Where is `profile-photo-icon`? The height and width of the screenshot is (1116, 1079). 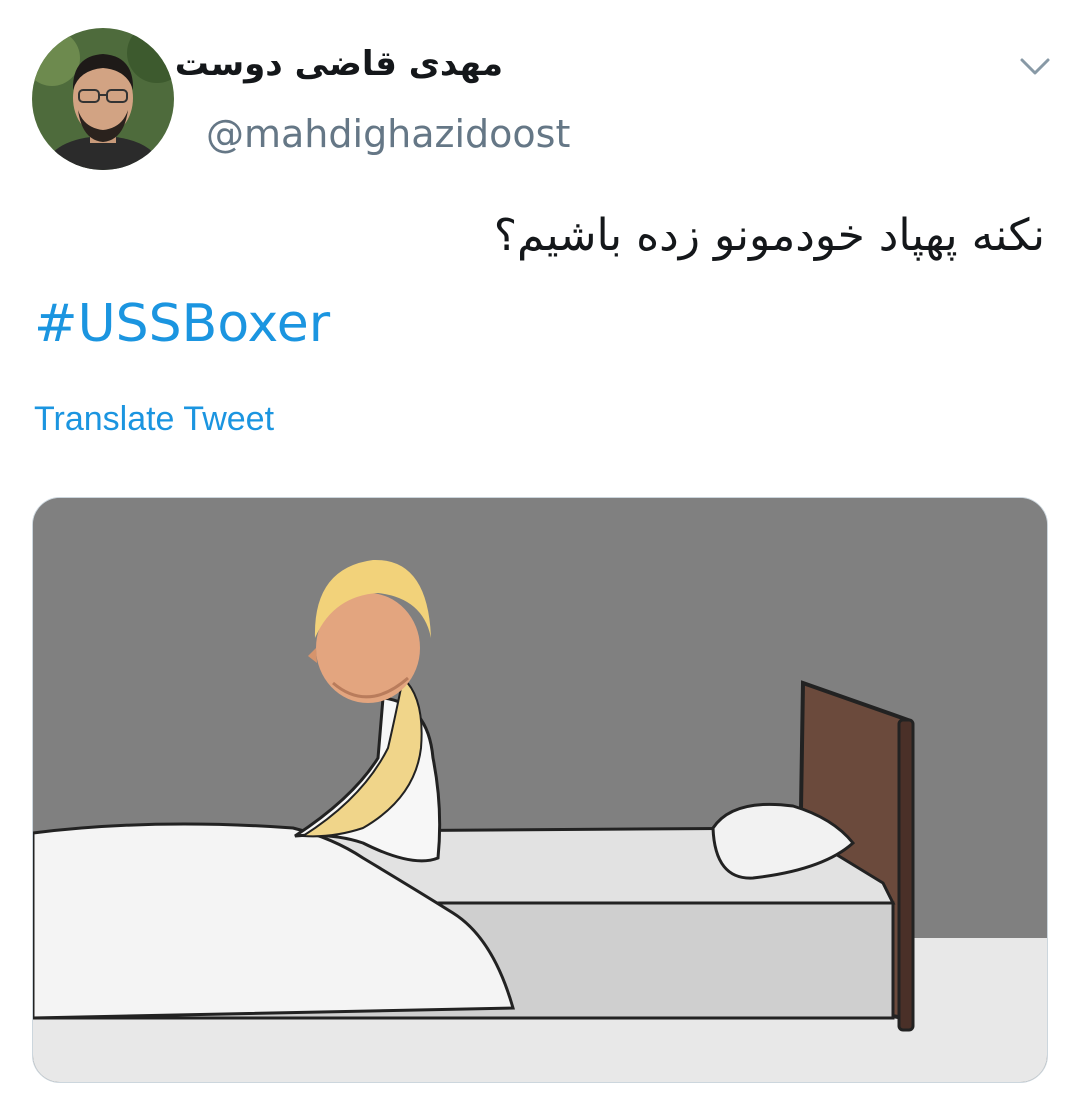
profile-photo-icon is located at coordinates (103, 99).